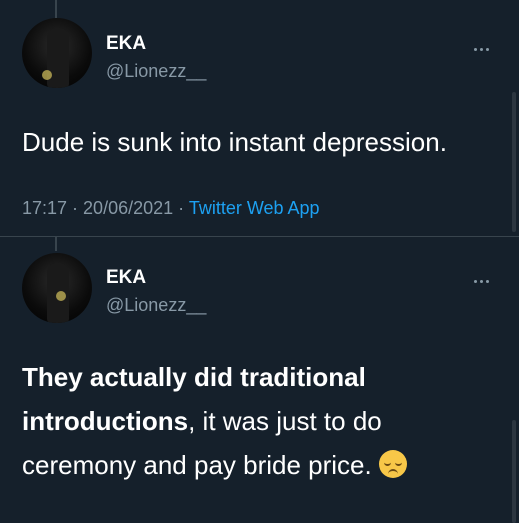 The width and height of the screenshot is (519, 523). I want to click on scrollbar-upper, so click(514, 162).